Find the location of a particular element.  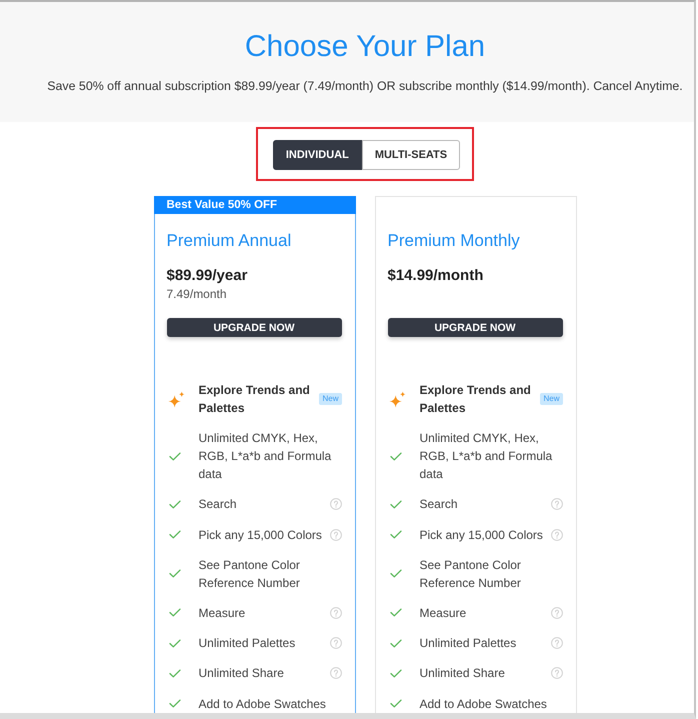

page-title: Choose Your Plan is located at coordinates (365, 47).